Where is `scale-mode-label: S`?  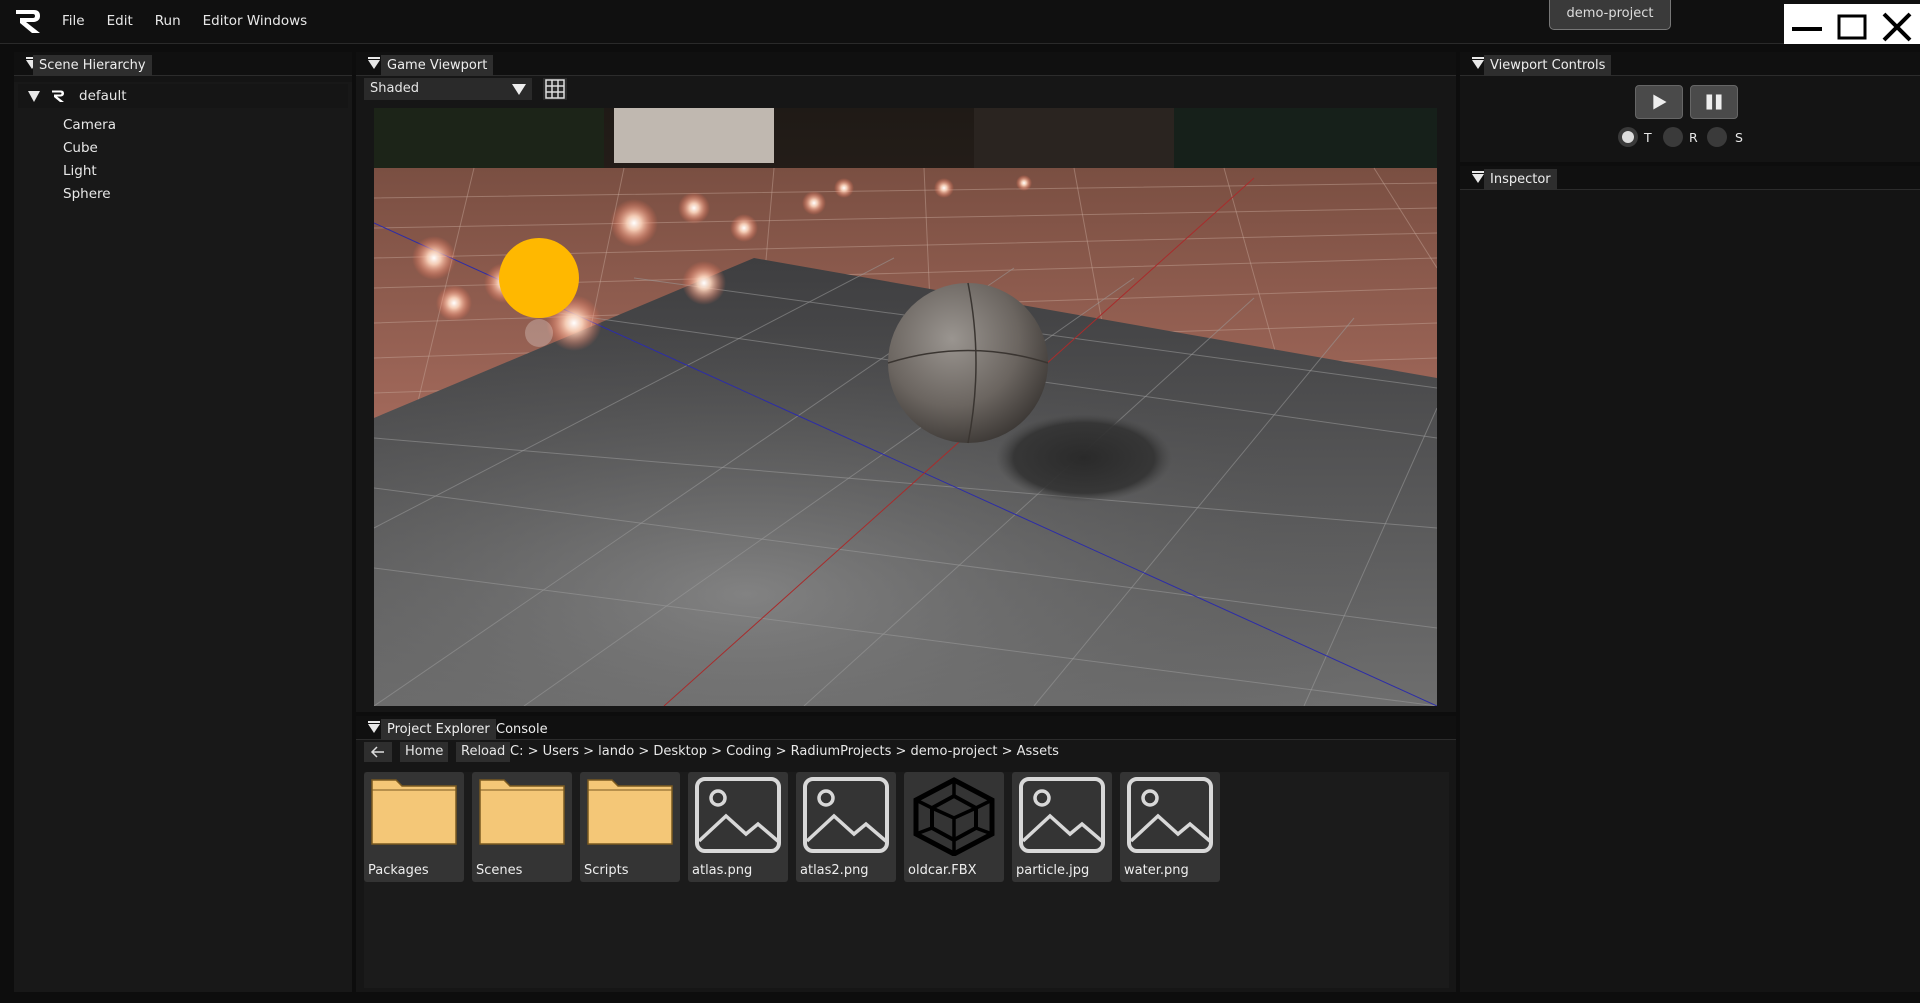
scale-mode-label: S is located at coordinates (1739, 137).